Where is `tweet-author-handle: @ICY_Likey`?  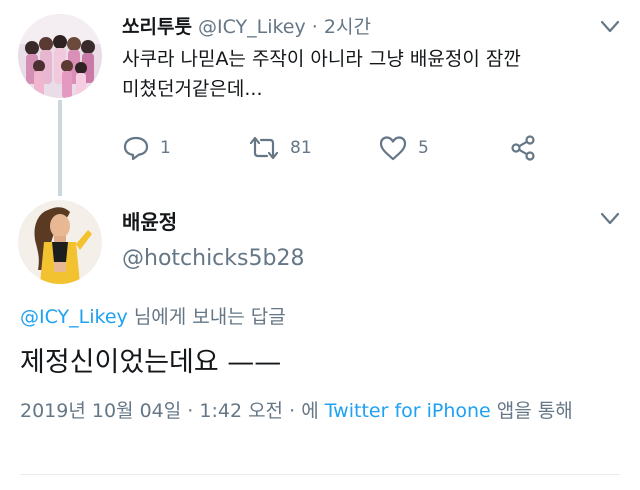 tweet-author-handle: @ICY_Likey is located at coordinates (252, 27).